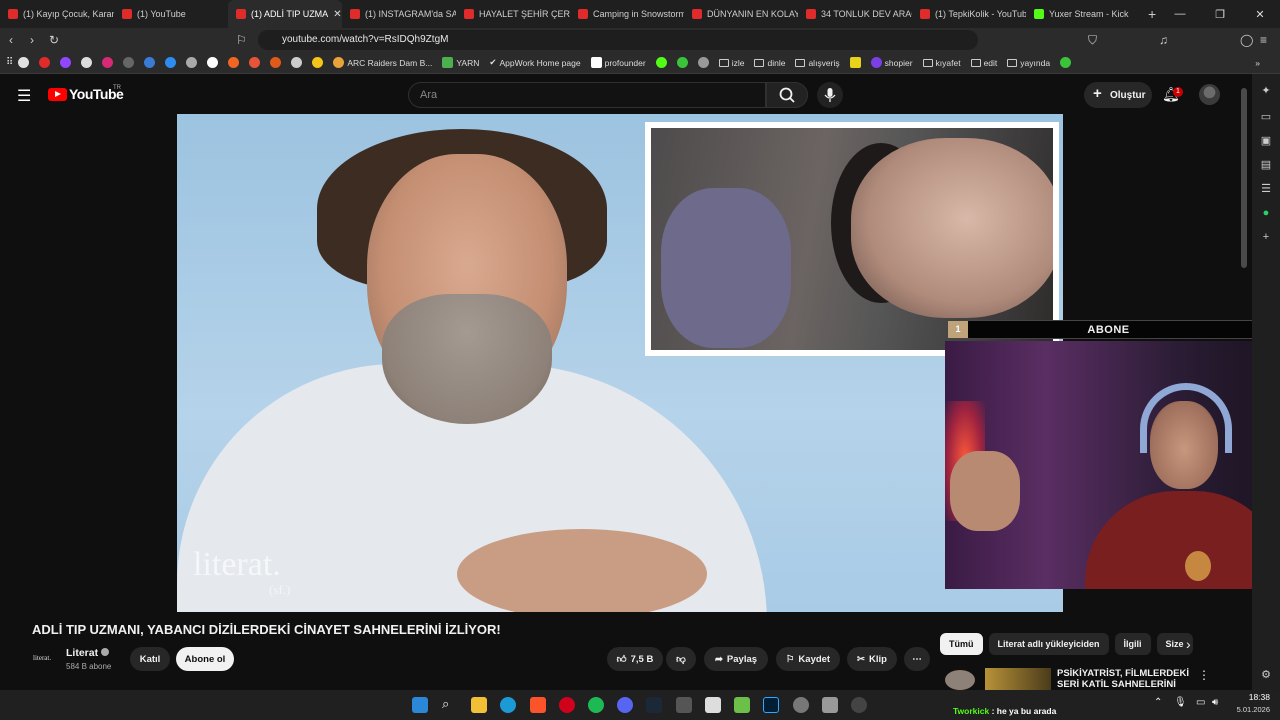 The image size is (1280, 720). What do you see at coordinates (661, 62) in the screenshot?
I see `kick-icon` at bounding box center [661, 62].